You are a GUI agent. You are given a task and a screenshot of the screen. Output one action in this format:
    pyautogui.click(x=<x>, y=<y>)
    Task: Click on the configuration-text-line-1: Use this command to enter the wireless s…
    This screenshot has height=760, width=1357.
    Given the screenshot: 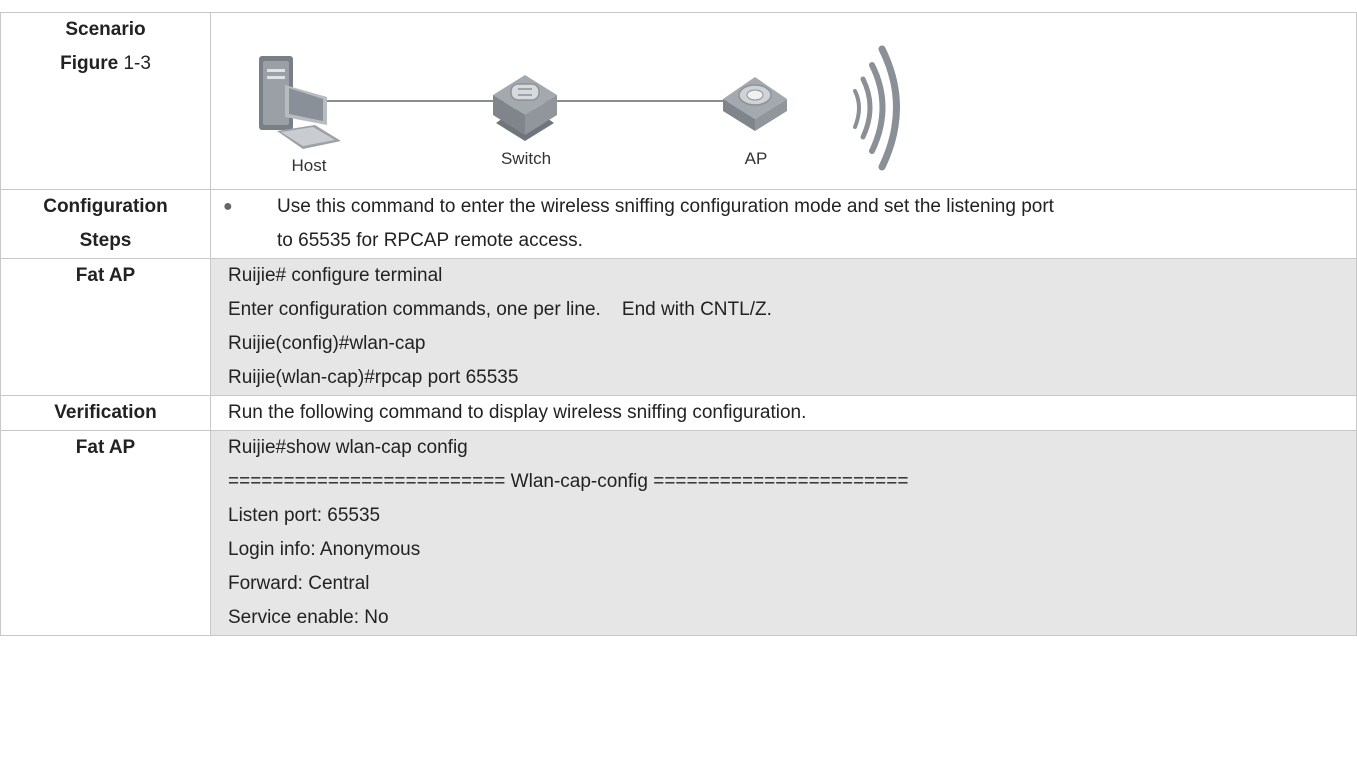 What is the action you would take?
    pyautogui.click(x=665, y=206)
    